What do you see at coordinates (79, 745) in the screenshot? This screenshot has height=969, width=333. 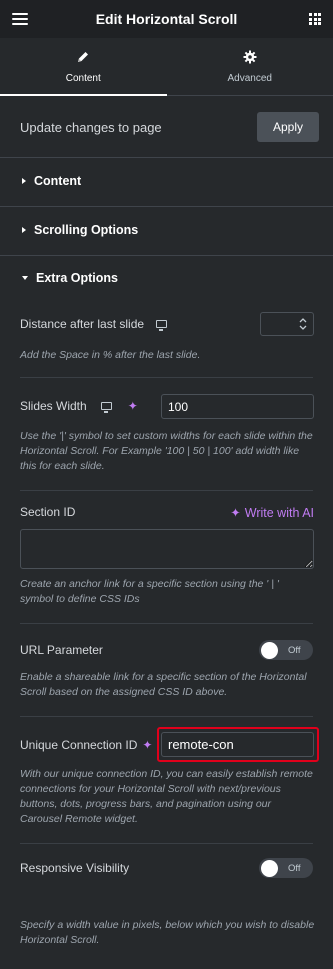 I see `unique-connection-label: Unique Connection ID` at bounding box center [79, 745].